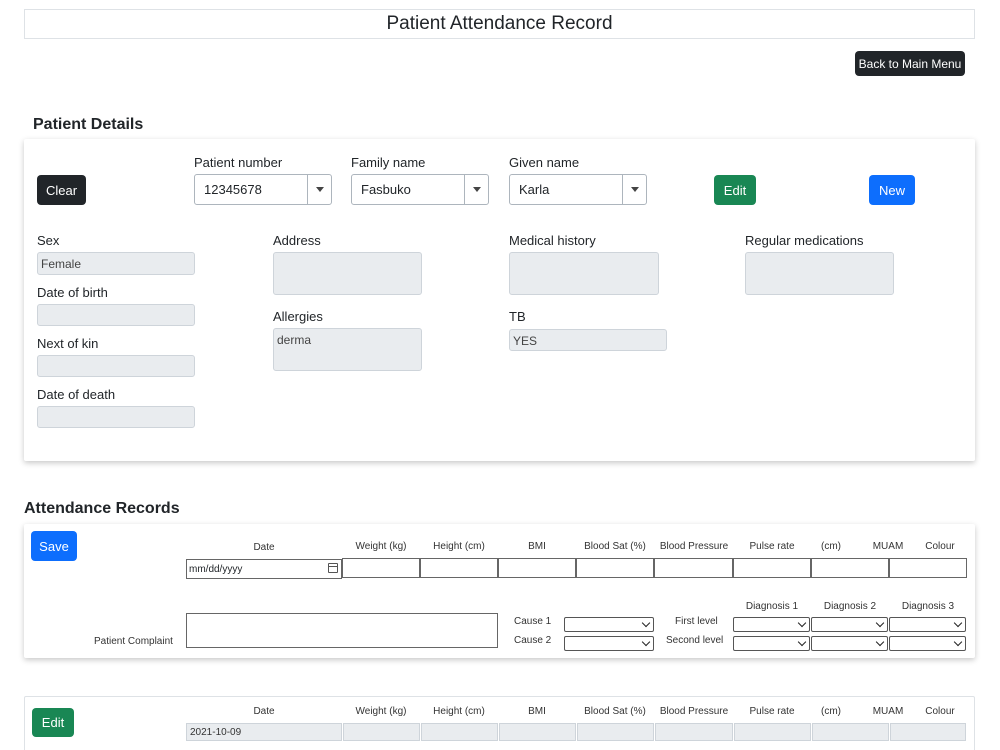 The width and height of the screenshot is (1000, 750). Describe the element at coordinates (928, 568) in the screenshot. I see `colour-input` at that location.